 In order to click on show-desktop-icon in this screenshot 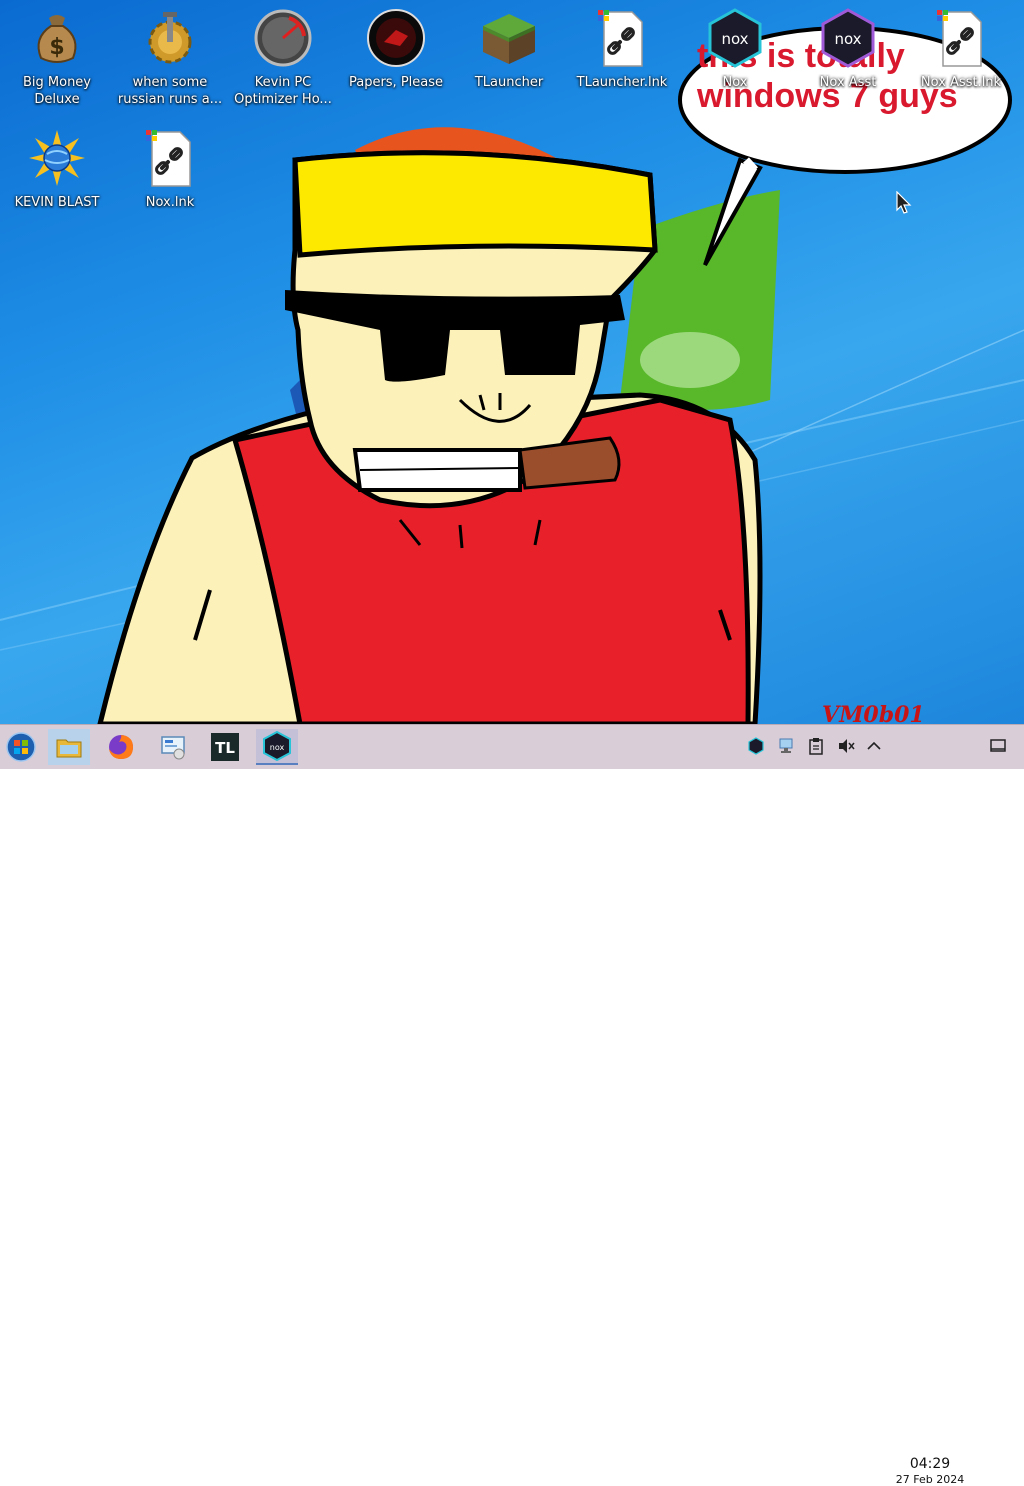, I will do `click(998, 745)`.